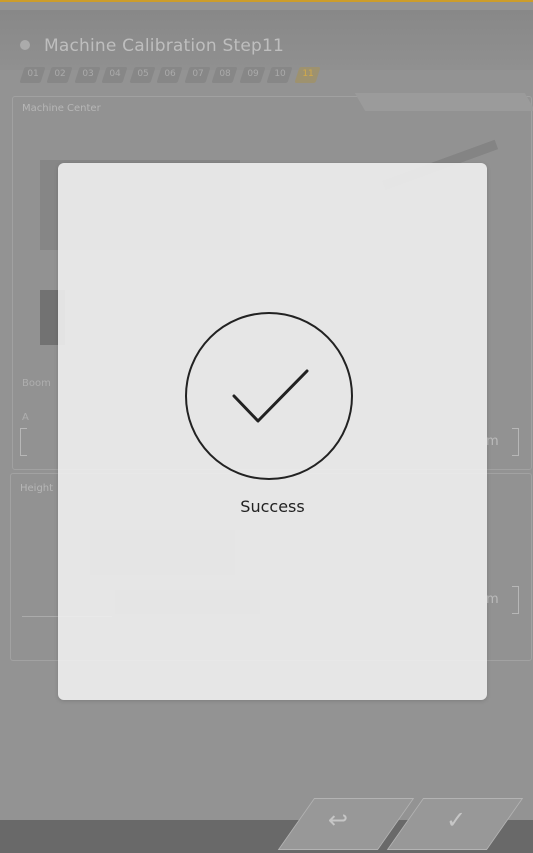 The width and height of the screenshot is (533, 853). What do you see at coordinates (269, 396) in the screenshot?
I see `success-check-icon` at bounding box center [269, 396].